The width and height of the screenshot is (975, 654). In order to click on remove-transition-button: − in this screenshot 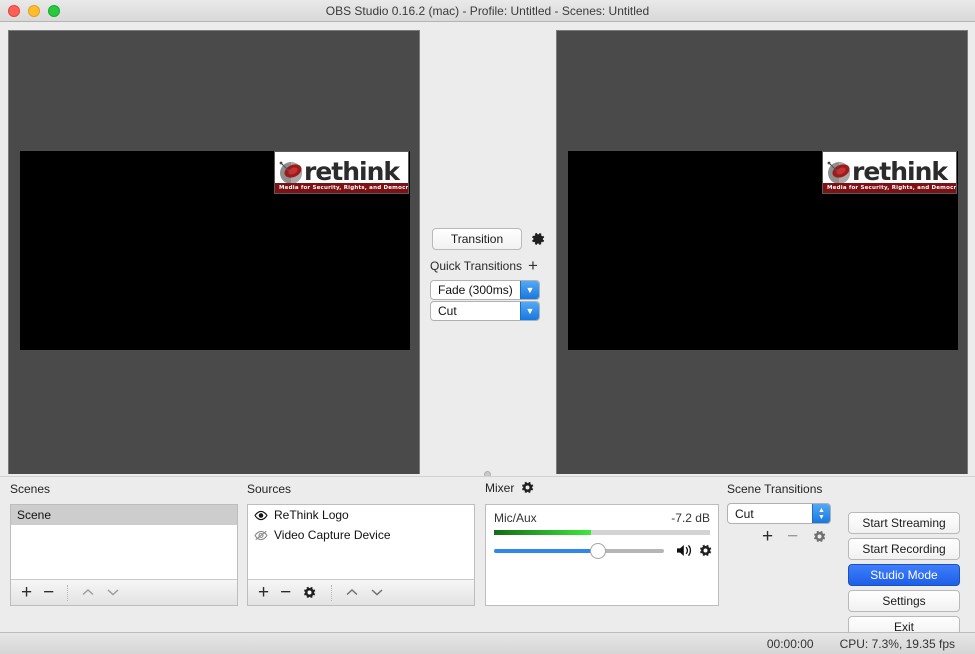, I will do `click(792, 536)`.